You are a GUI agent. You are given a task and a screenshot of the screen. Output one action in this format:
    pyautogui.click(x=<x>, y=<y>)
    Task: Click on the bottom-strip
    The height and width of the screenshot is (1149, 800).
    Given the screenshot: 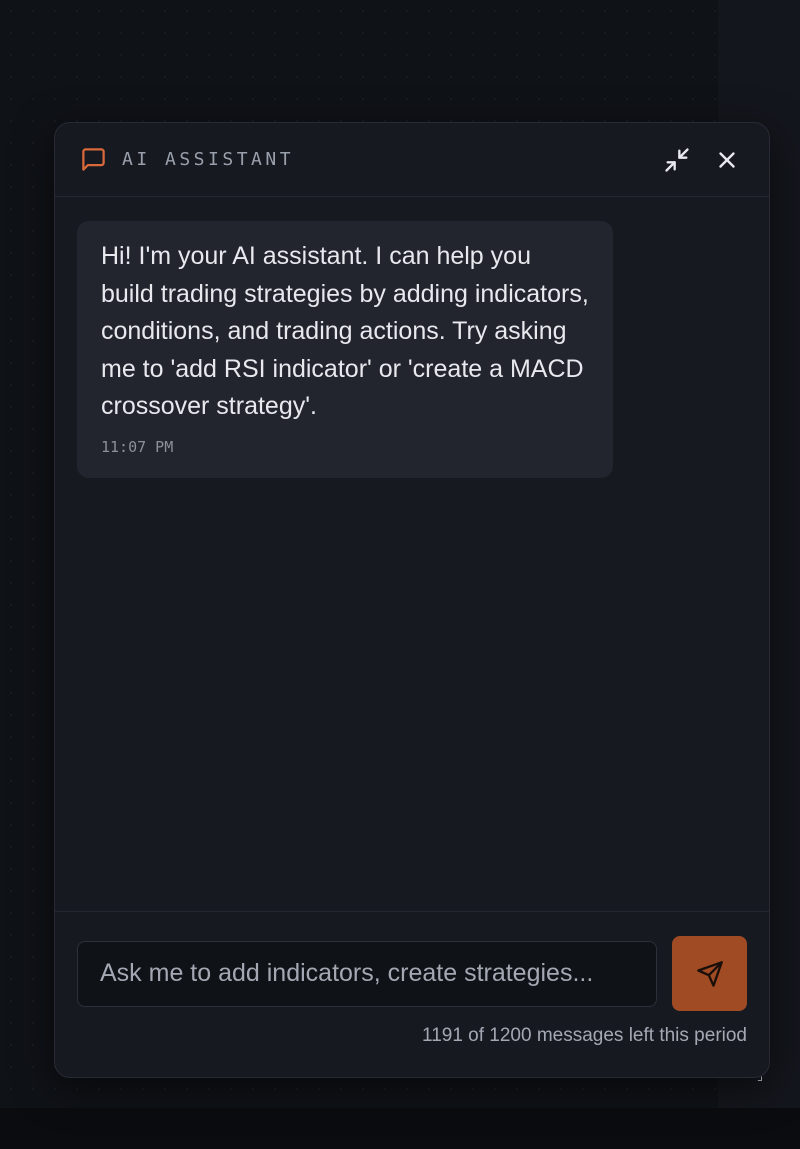 What is the action you would take?
    pyautogui.click(x=400, y=1128)
    